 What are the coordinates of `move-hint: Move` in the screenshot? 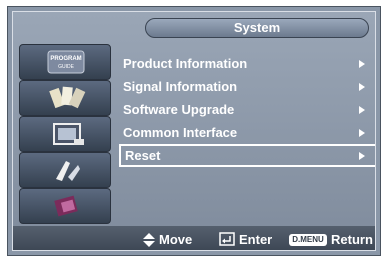 It's located at (176, 239).